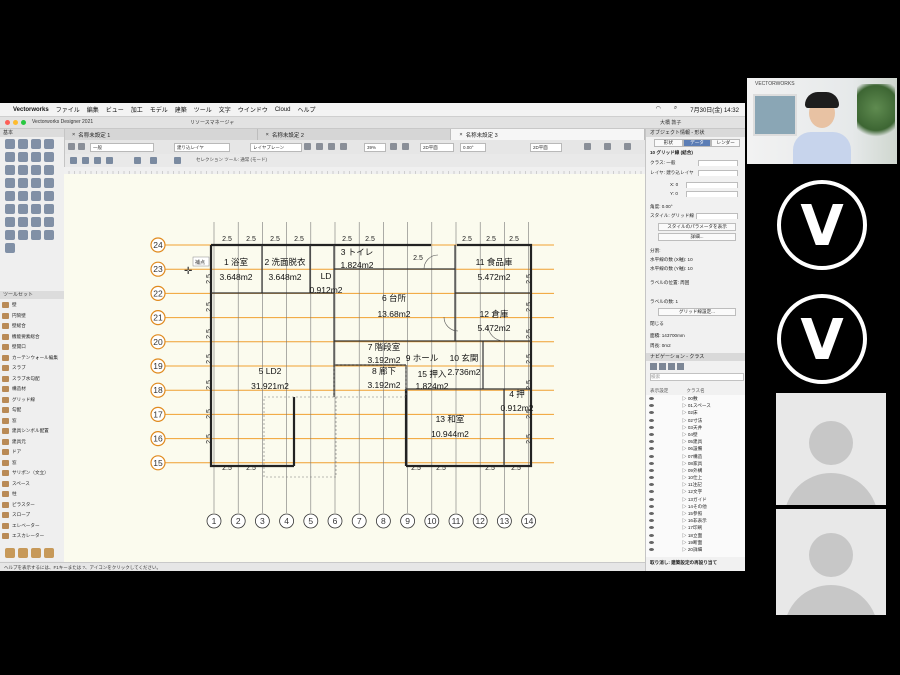  I want to click on menu-architect: 建築, so click(181, 109).